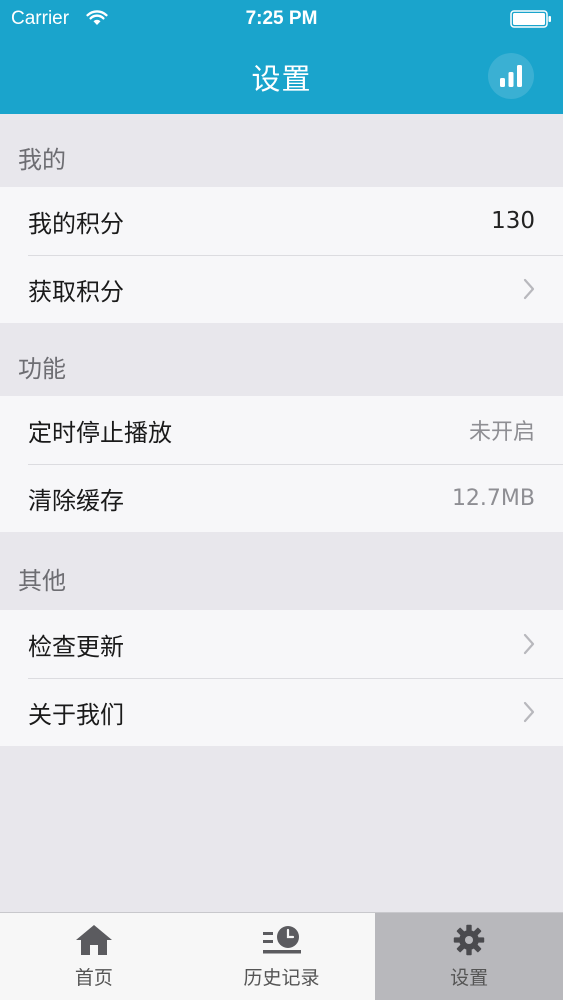 The width and height of the screenshot is (563, 1000). I want to click on row-label: 关于我们, so click(76, 714).